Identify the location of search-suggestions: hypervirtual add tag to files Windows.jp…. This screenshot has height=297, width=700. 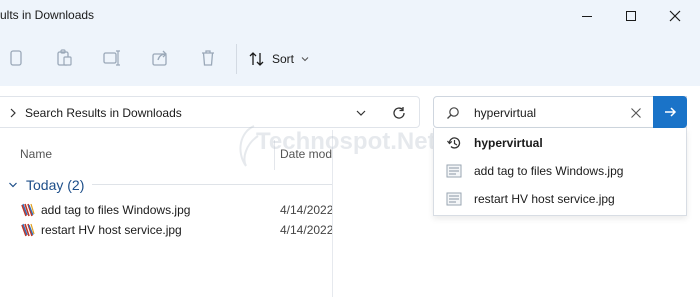
(560, 172).